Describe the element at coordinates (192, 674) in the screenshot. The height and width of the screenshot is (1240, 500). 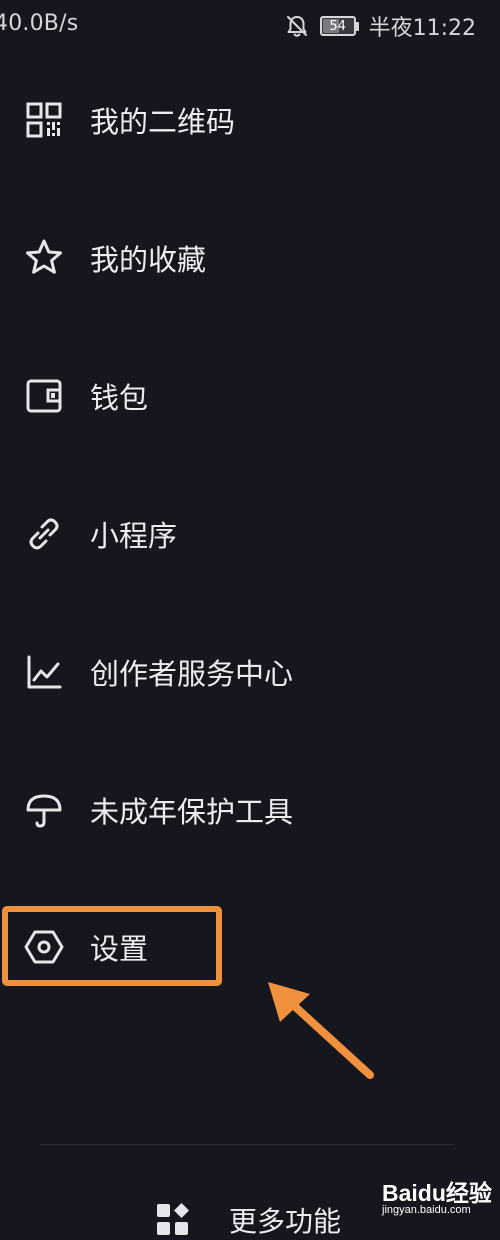
I see `menu-item-label: 创作者服务中心` at that location.